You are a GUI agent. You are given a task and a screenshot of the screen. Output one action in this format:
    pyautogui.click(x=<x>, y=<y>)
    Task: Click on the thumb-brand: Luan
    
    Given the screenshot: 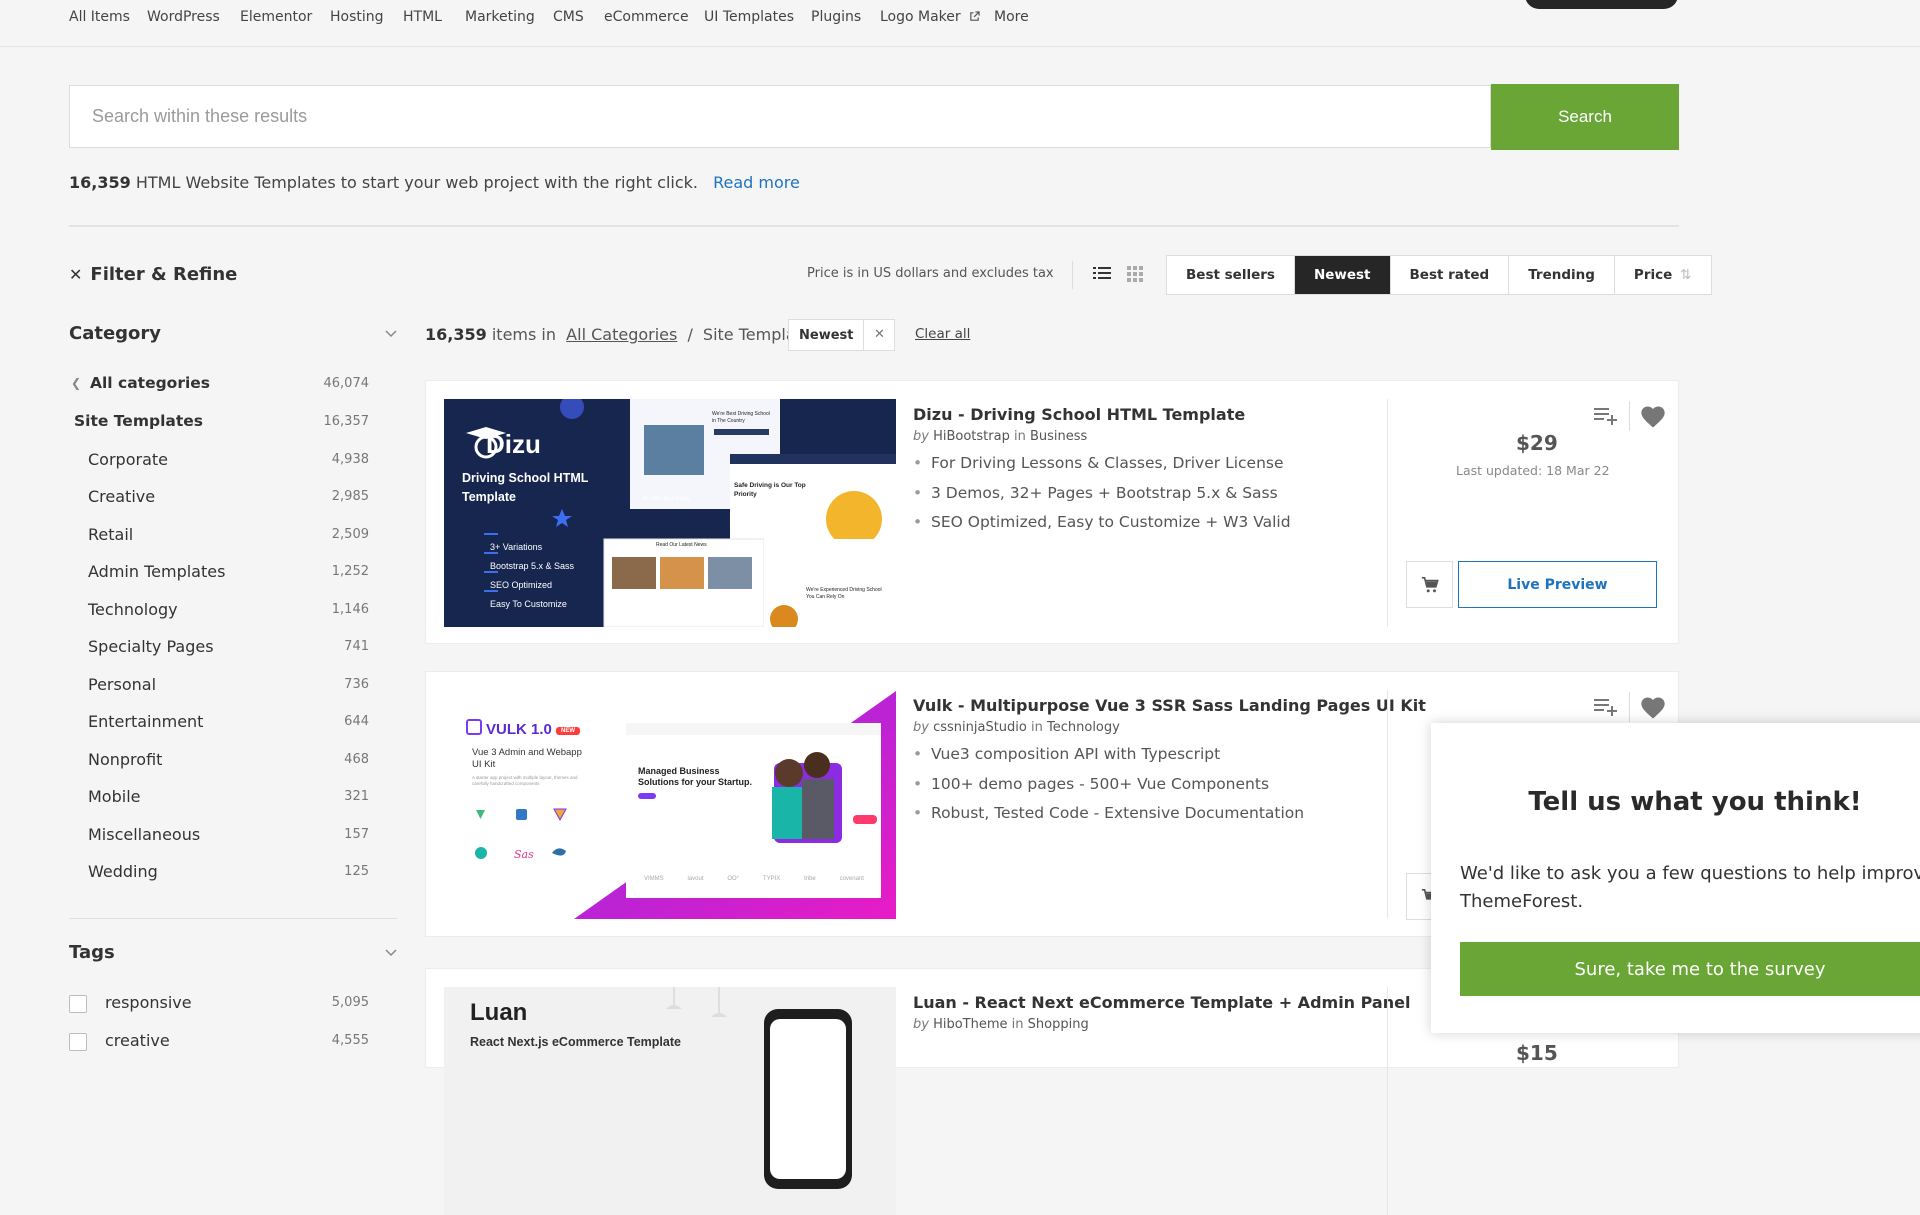 What is the action you would take?
    pyautogui.click(x=499, y=1012)
    